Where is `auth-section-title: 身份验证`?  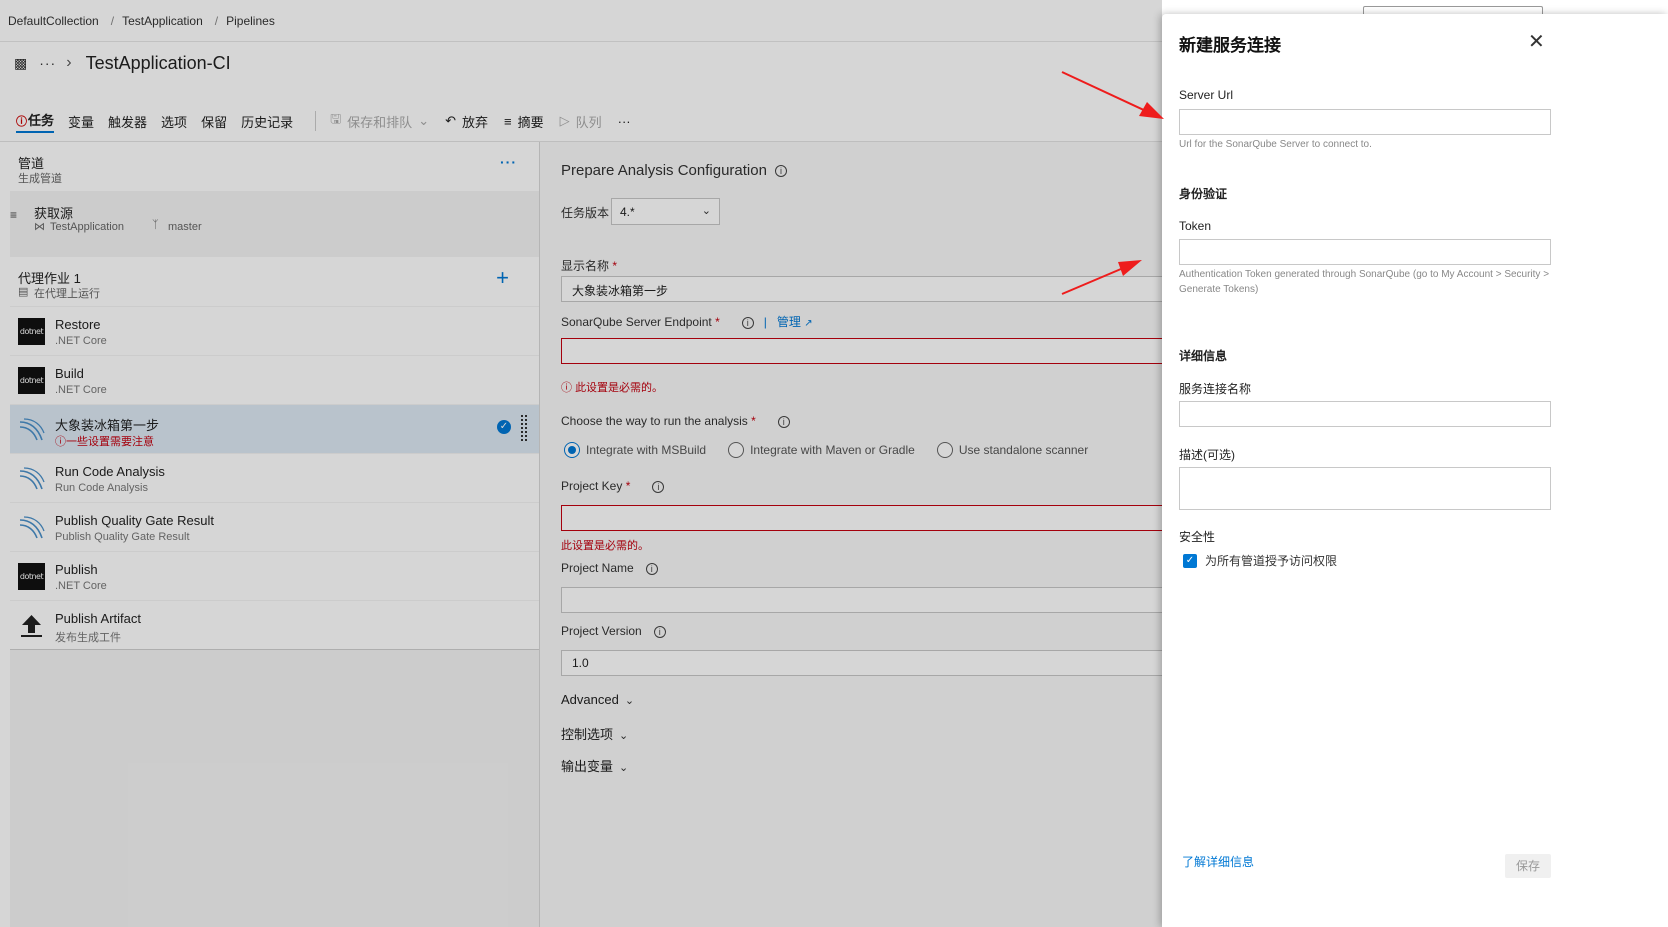
auth-section-title: 身份验证 is located at coordinates (1203, 194).